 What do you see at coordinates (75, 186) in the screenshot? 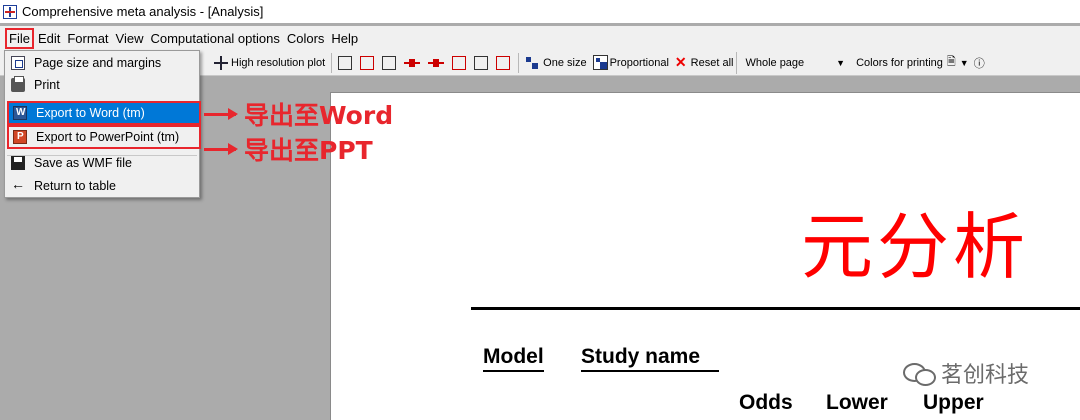
I see `menu-item-label: Return to table` at bounding box center [75, 186].